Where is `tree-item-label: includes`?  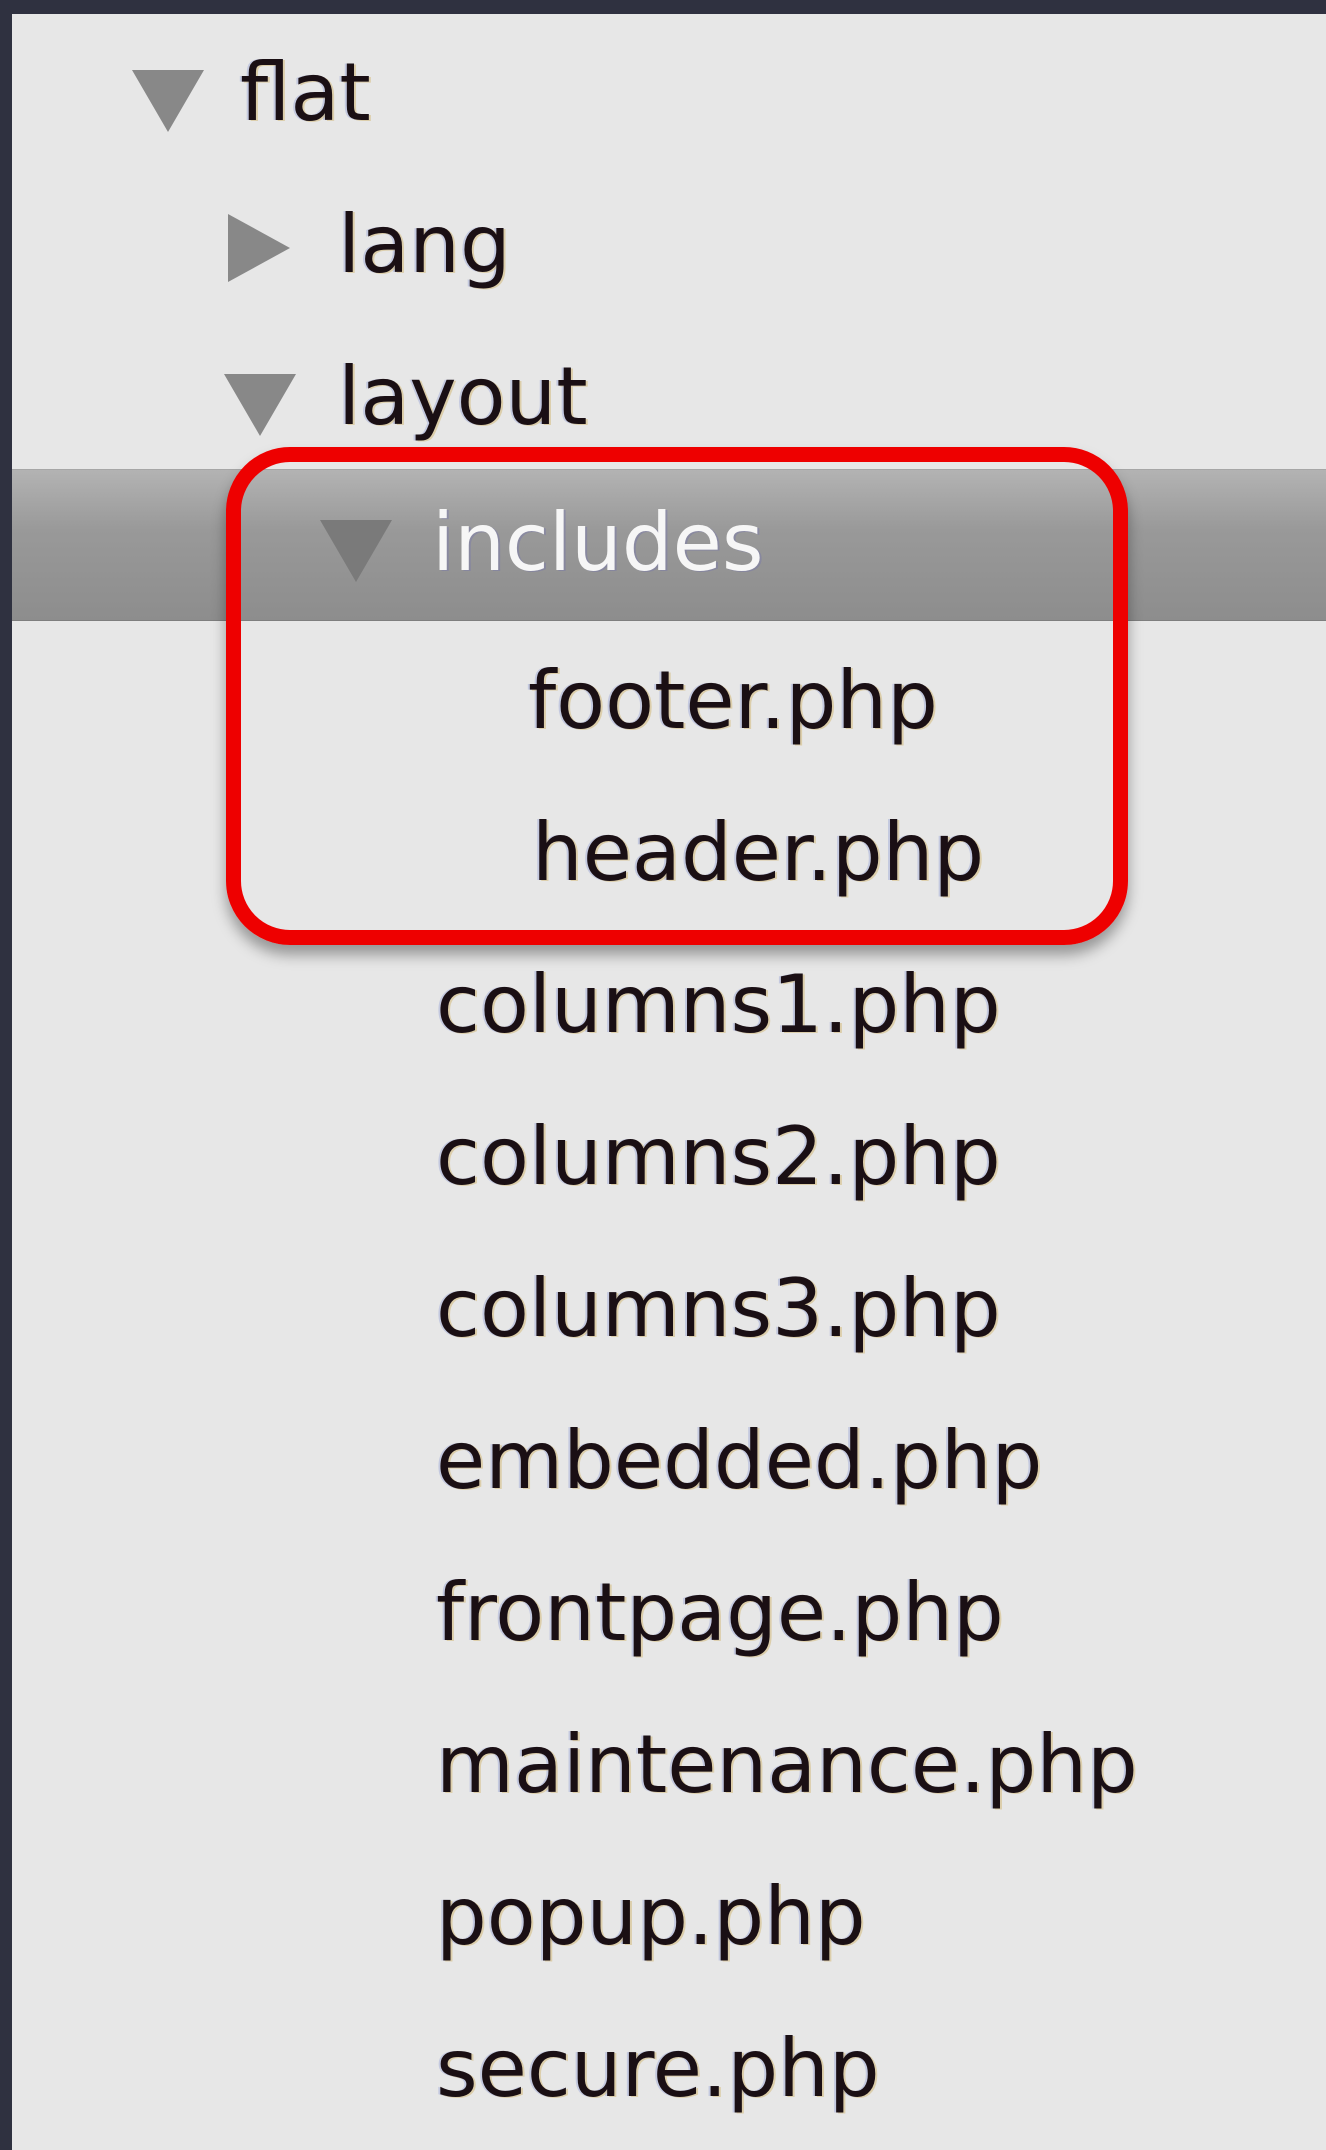 tree-item-label: includes is located at coordinates (598, 542).